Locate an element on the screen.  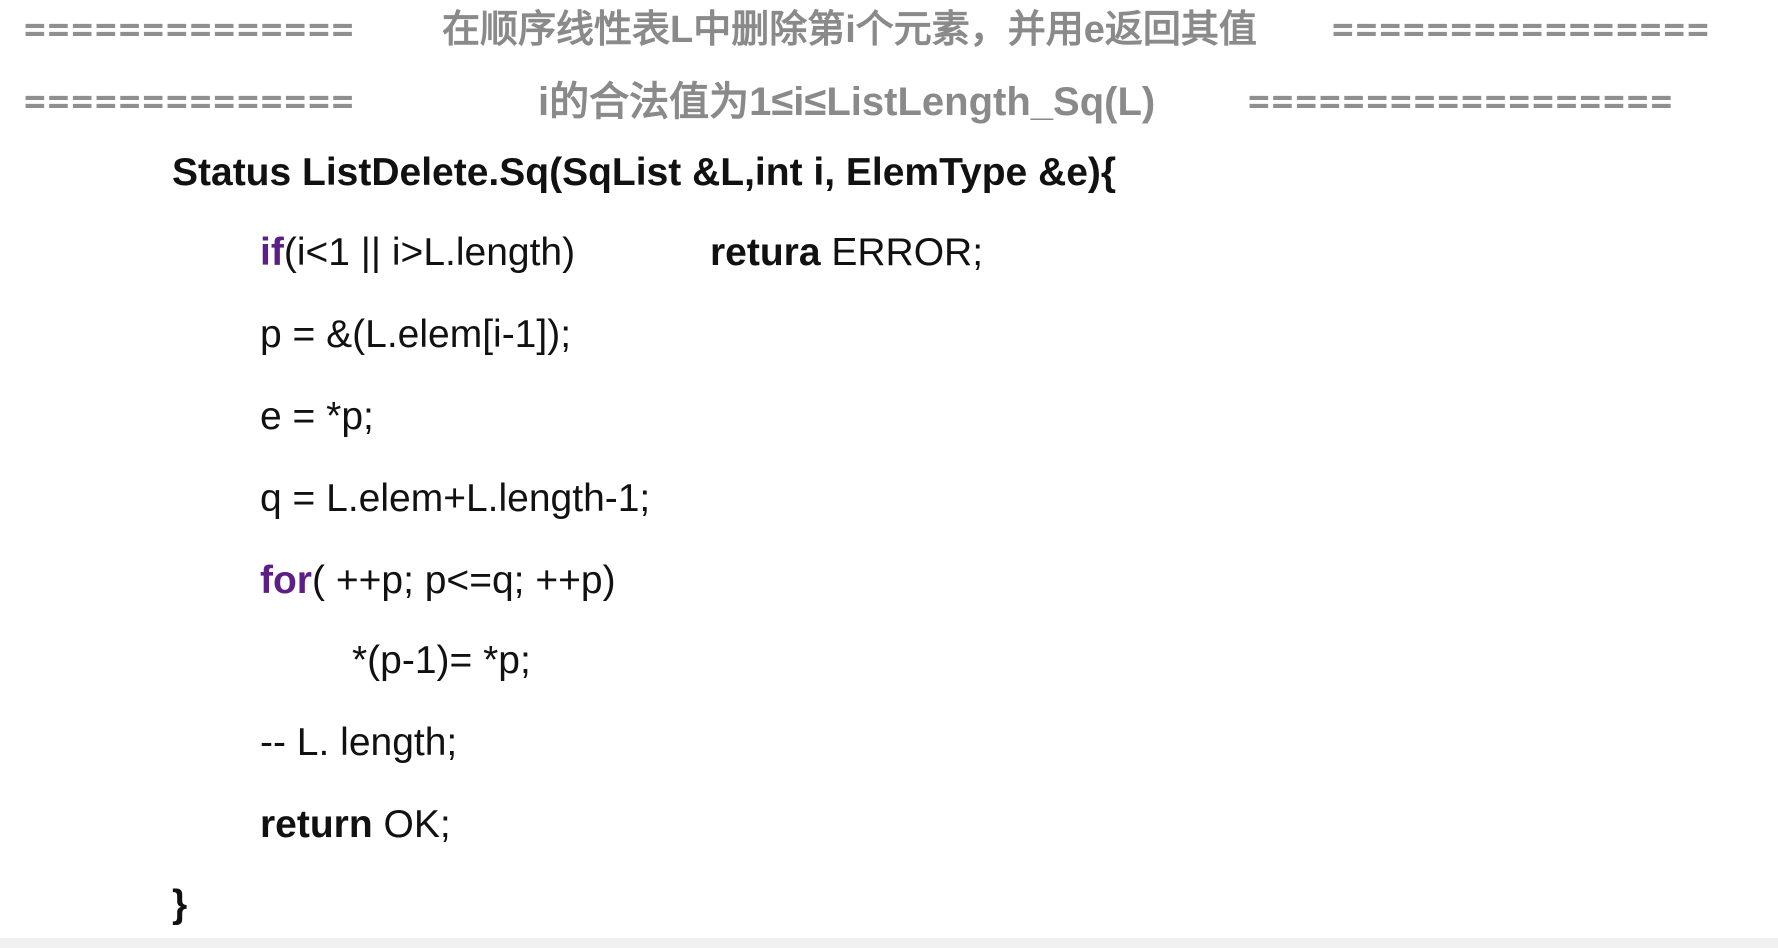
if-condition: (i<1 || i>L.length) is located at coordinates (429, 252).